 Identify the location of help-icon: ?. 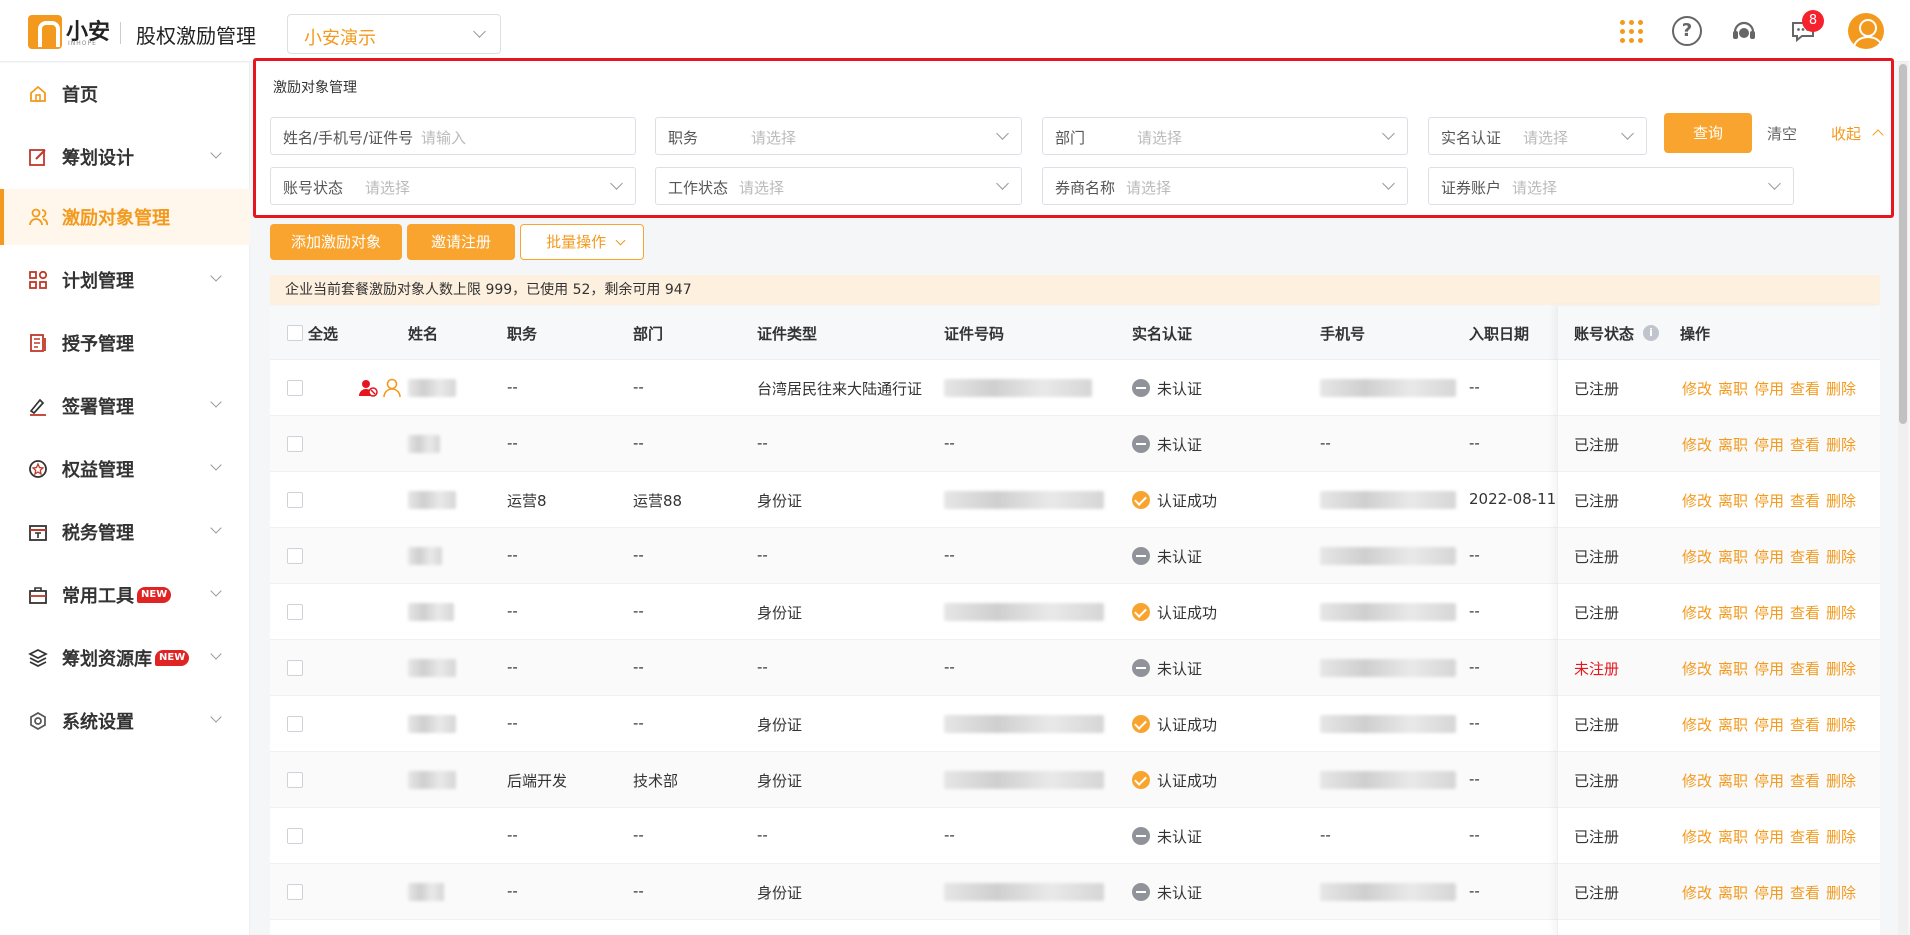
(1687, 31).